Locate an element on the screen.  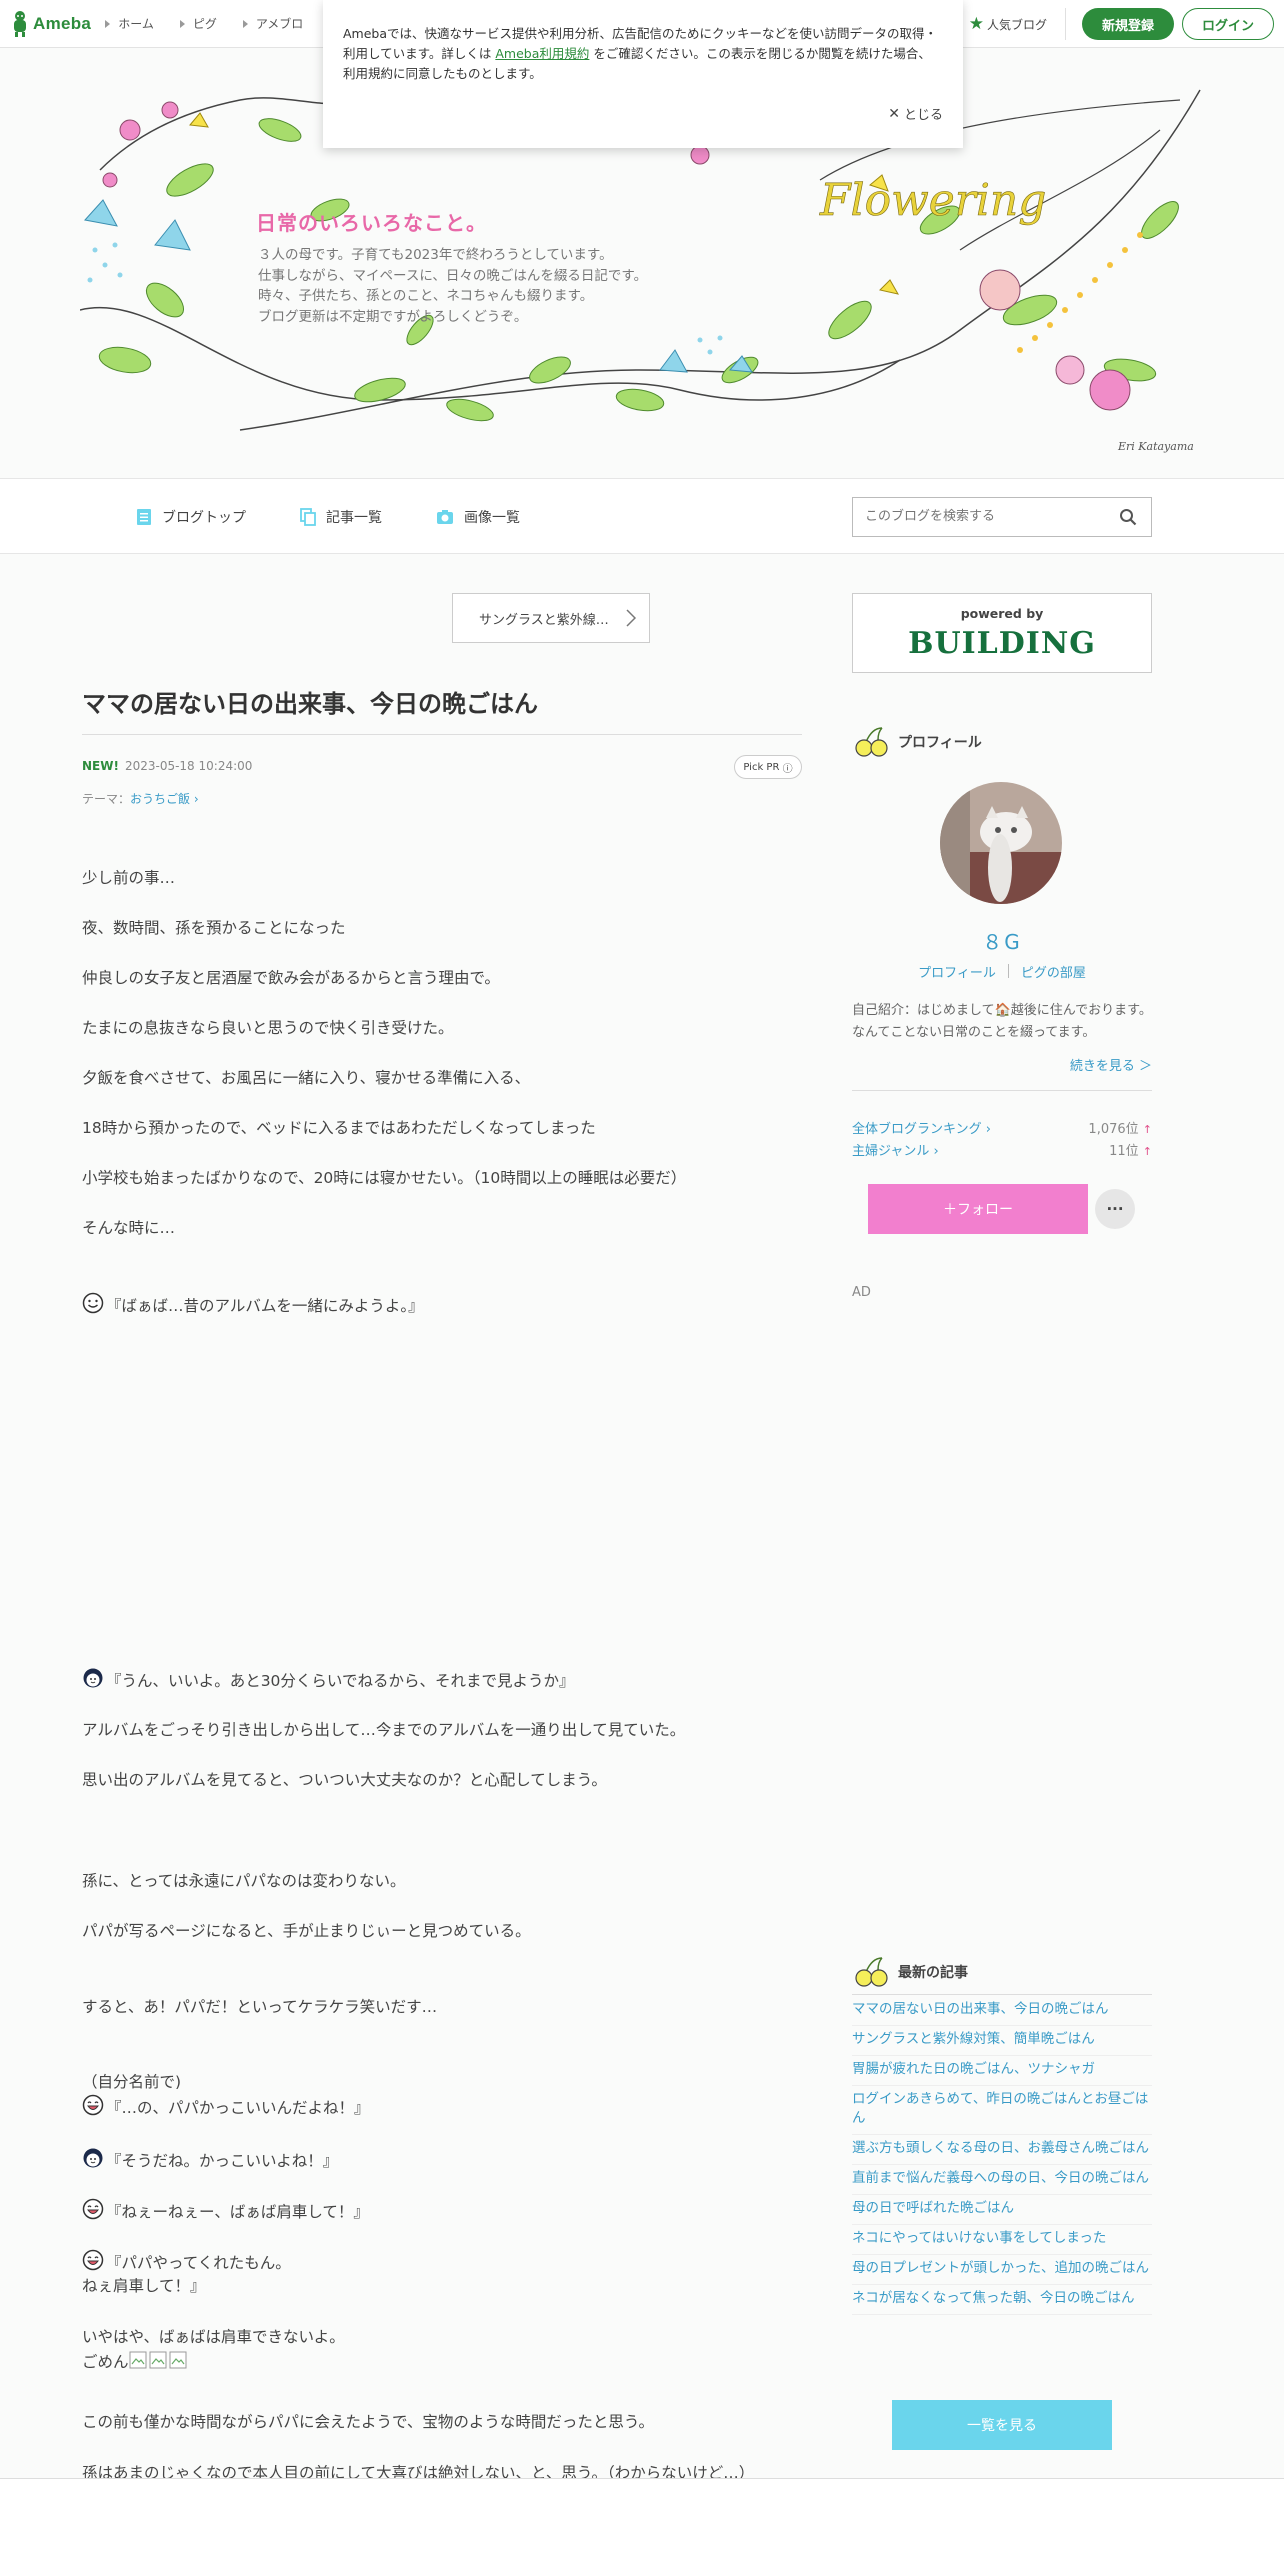
blog-nav-images: 画像一覧 is located at coordinates (478, 517).